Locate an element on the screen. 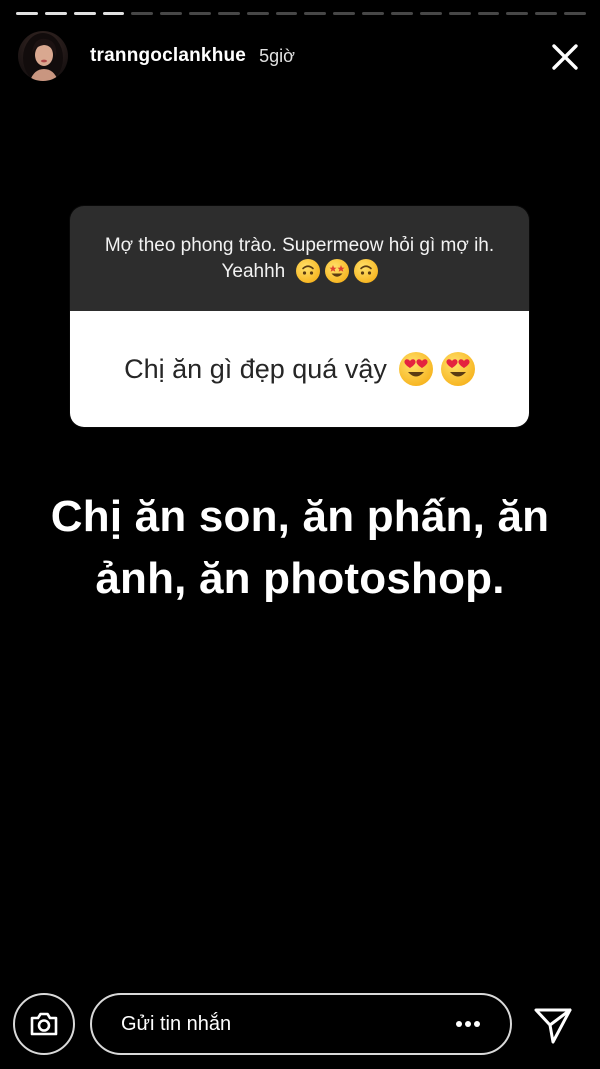 The image size is (600, 1069). send-button is located at coordinates (553, 1025).